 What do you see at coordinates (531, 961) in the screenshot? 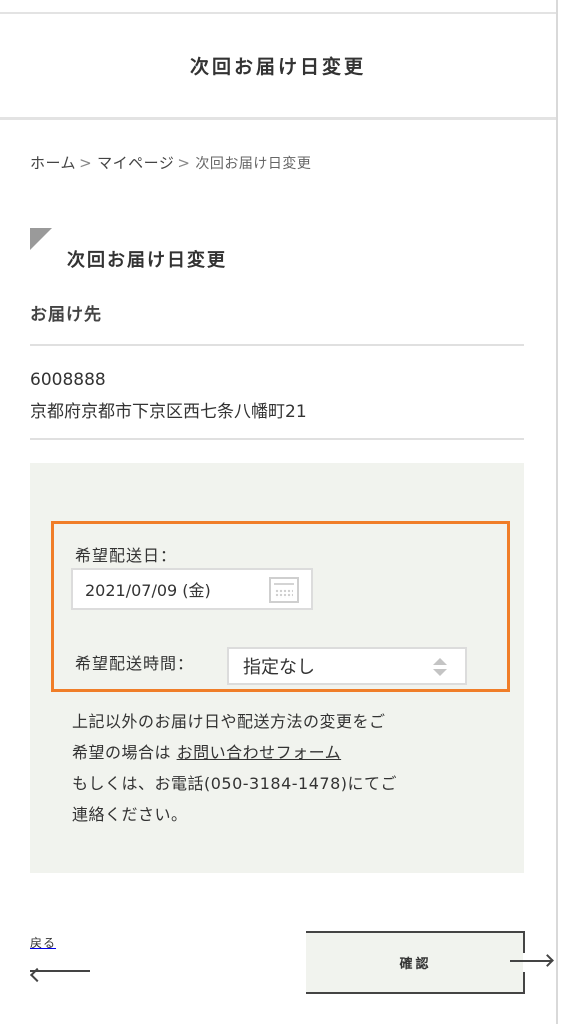
I see `arrow-right-icon` at bounding box center [531, 961].